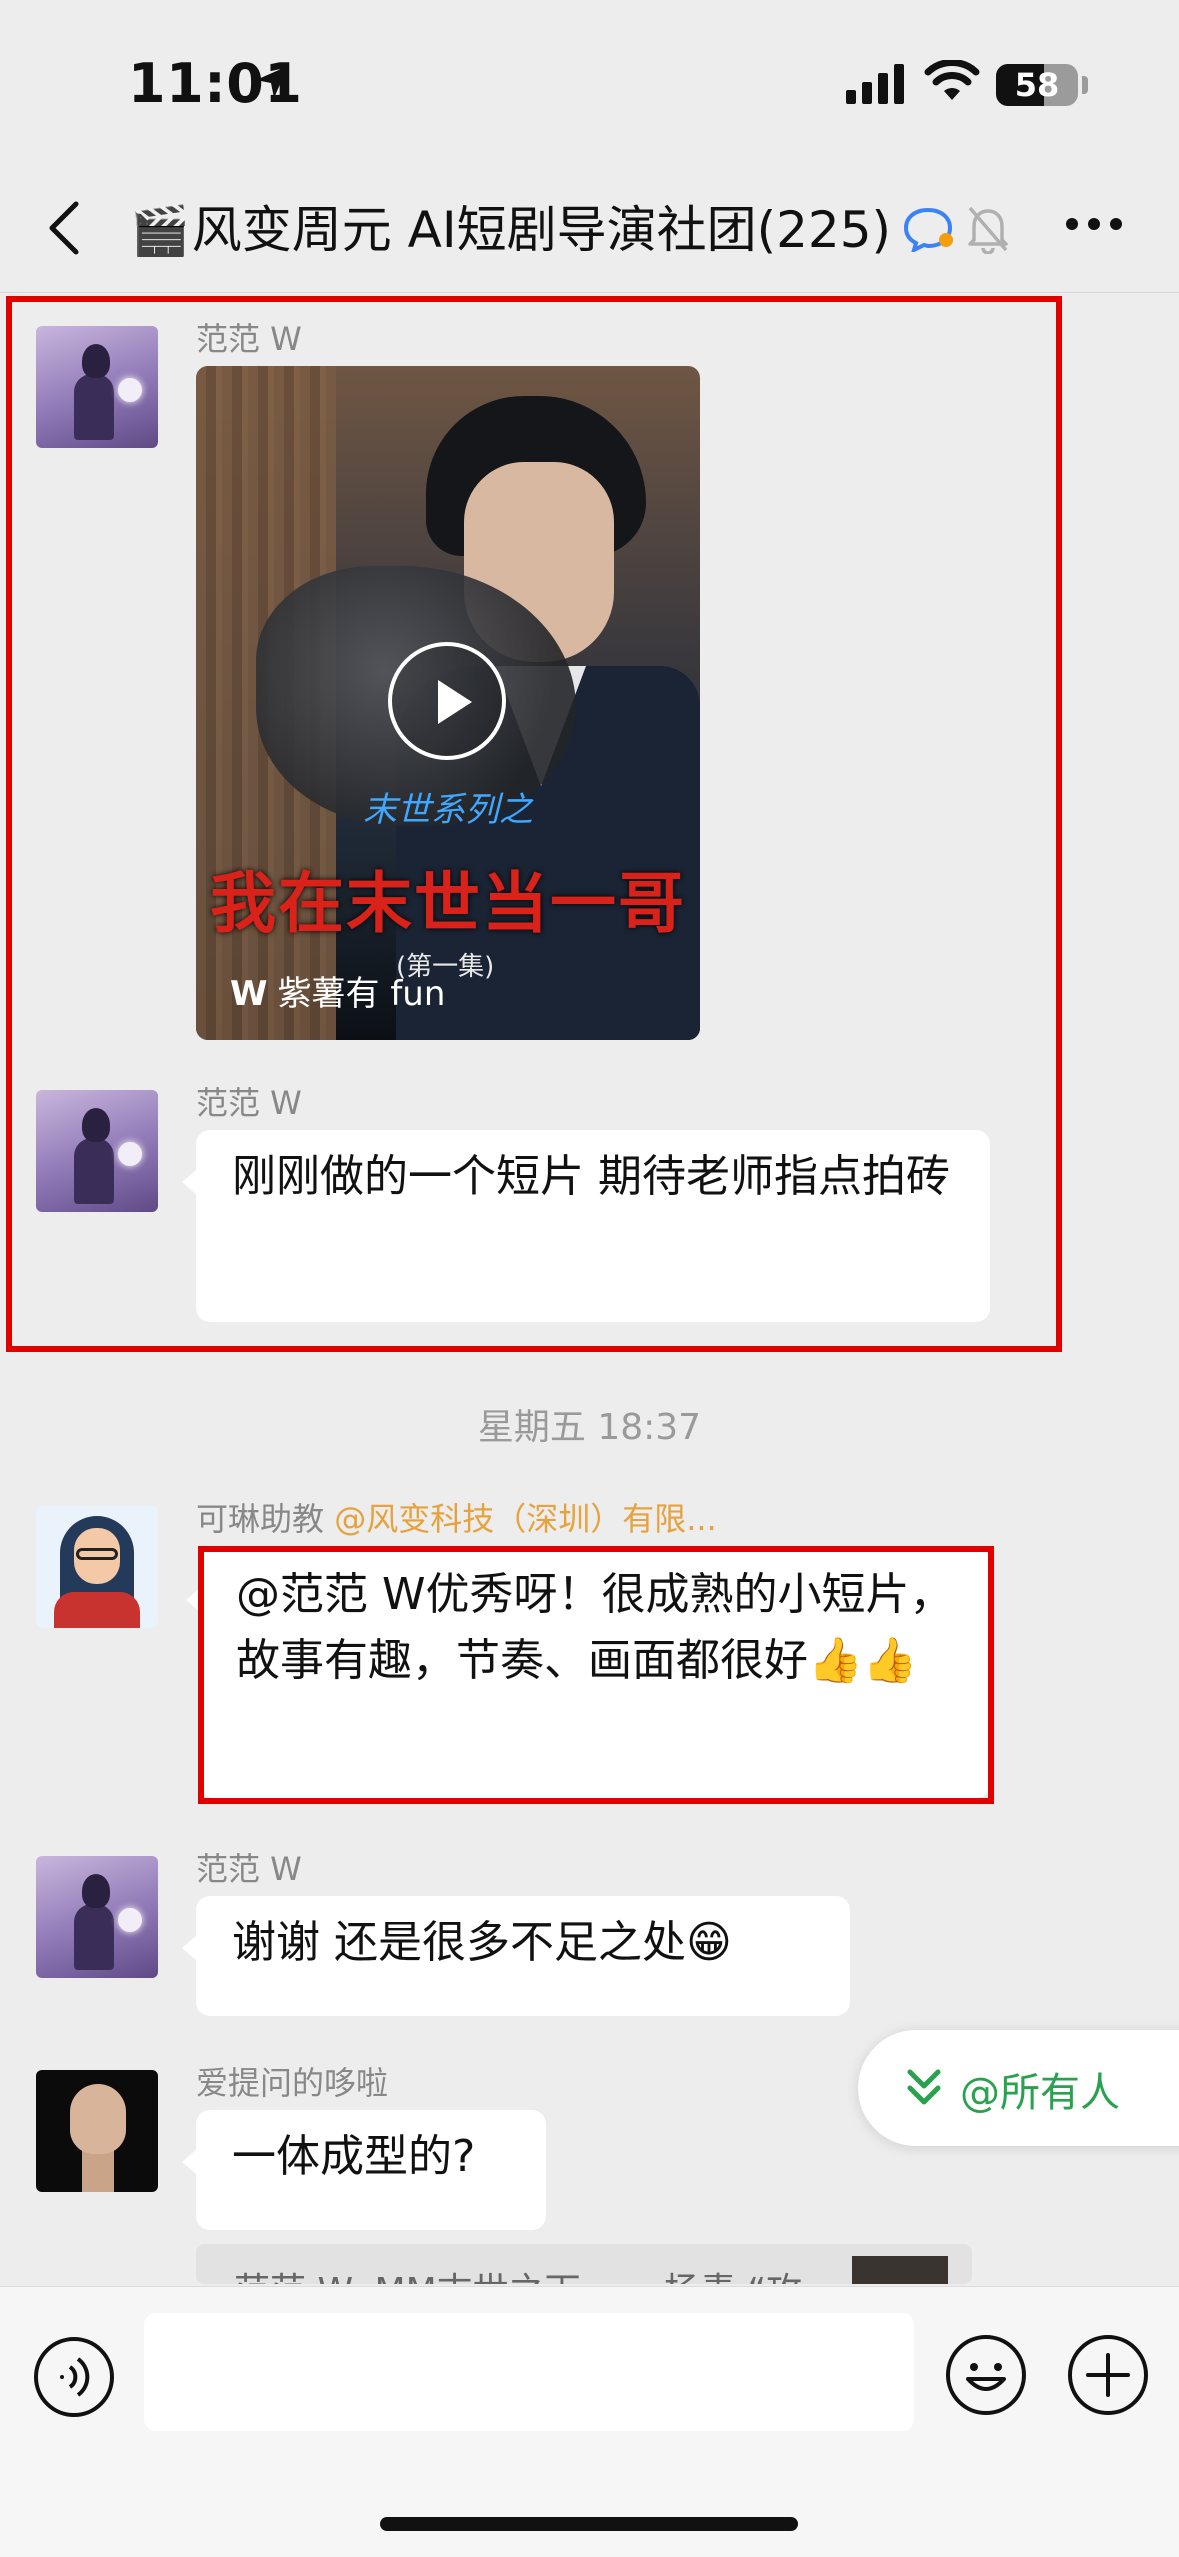 The height and width of the screenshot is (2557, 1179). Describe the element at coordinates (928, 228) in the screenshot. I see `ai-chat-icon` at that location.